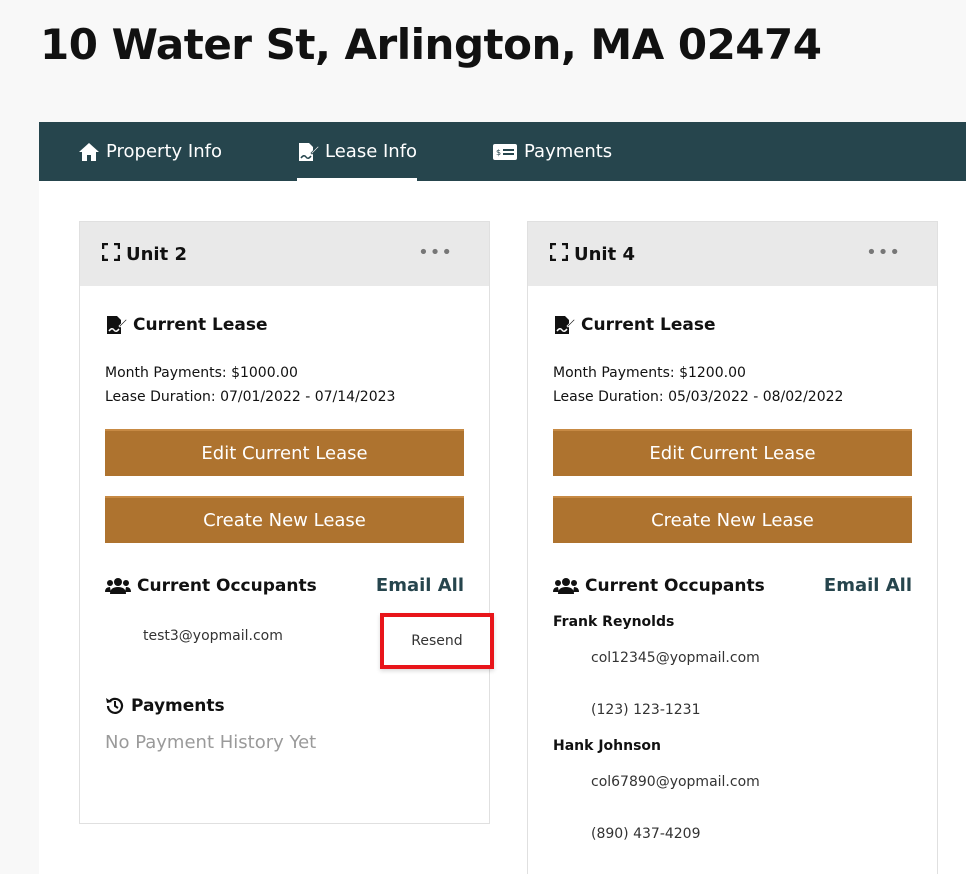  I want to click on tab-label: Lease Info, so click(371, 151).